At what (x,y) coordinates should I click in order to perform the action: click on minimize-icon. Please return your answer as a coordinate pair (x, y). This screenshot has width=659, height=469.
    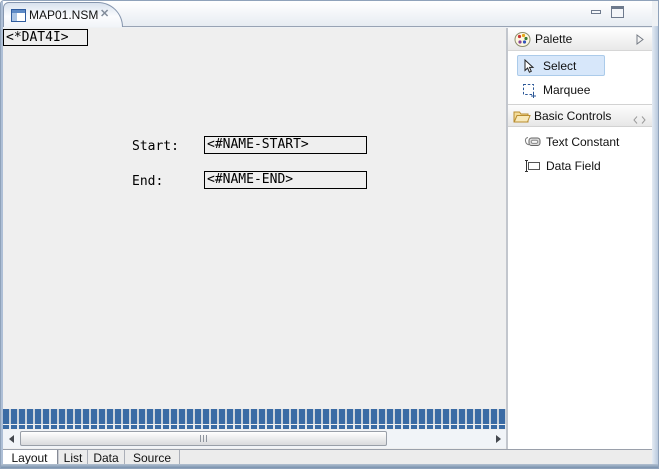
    Looking at the image, I should click on (596, 12).